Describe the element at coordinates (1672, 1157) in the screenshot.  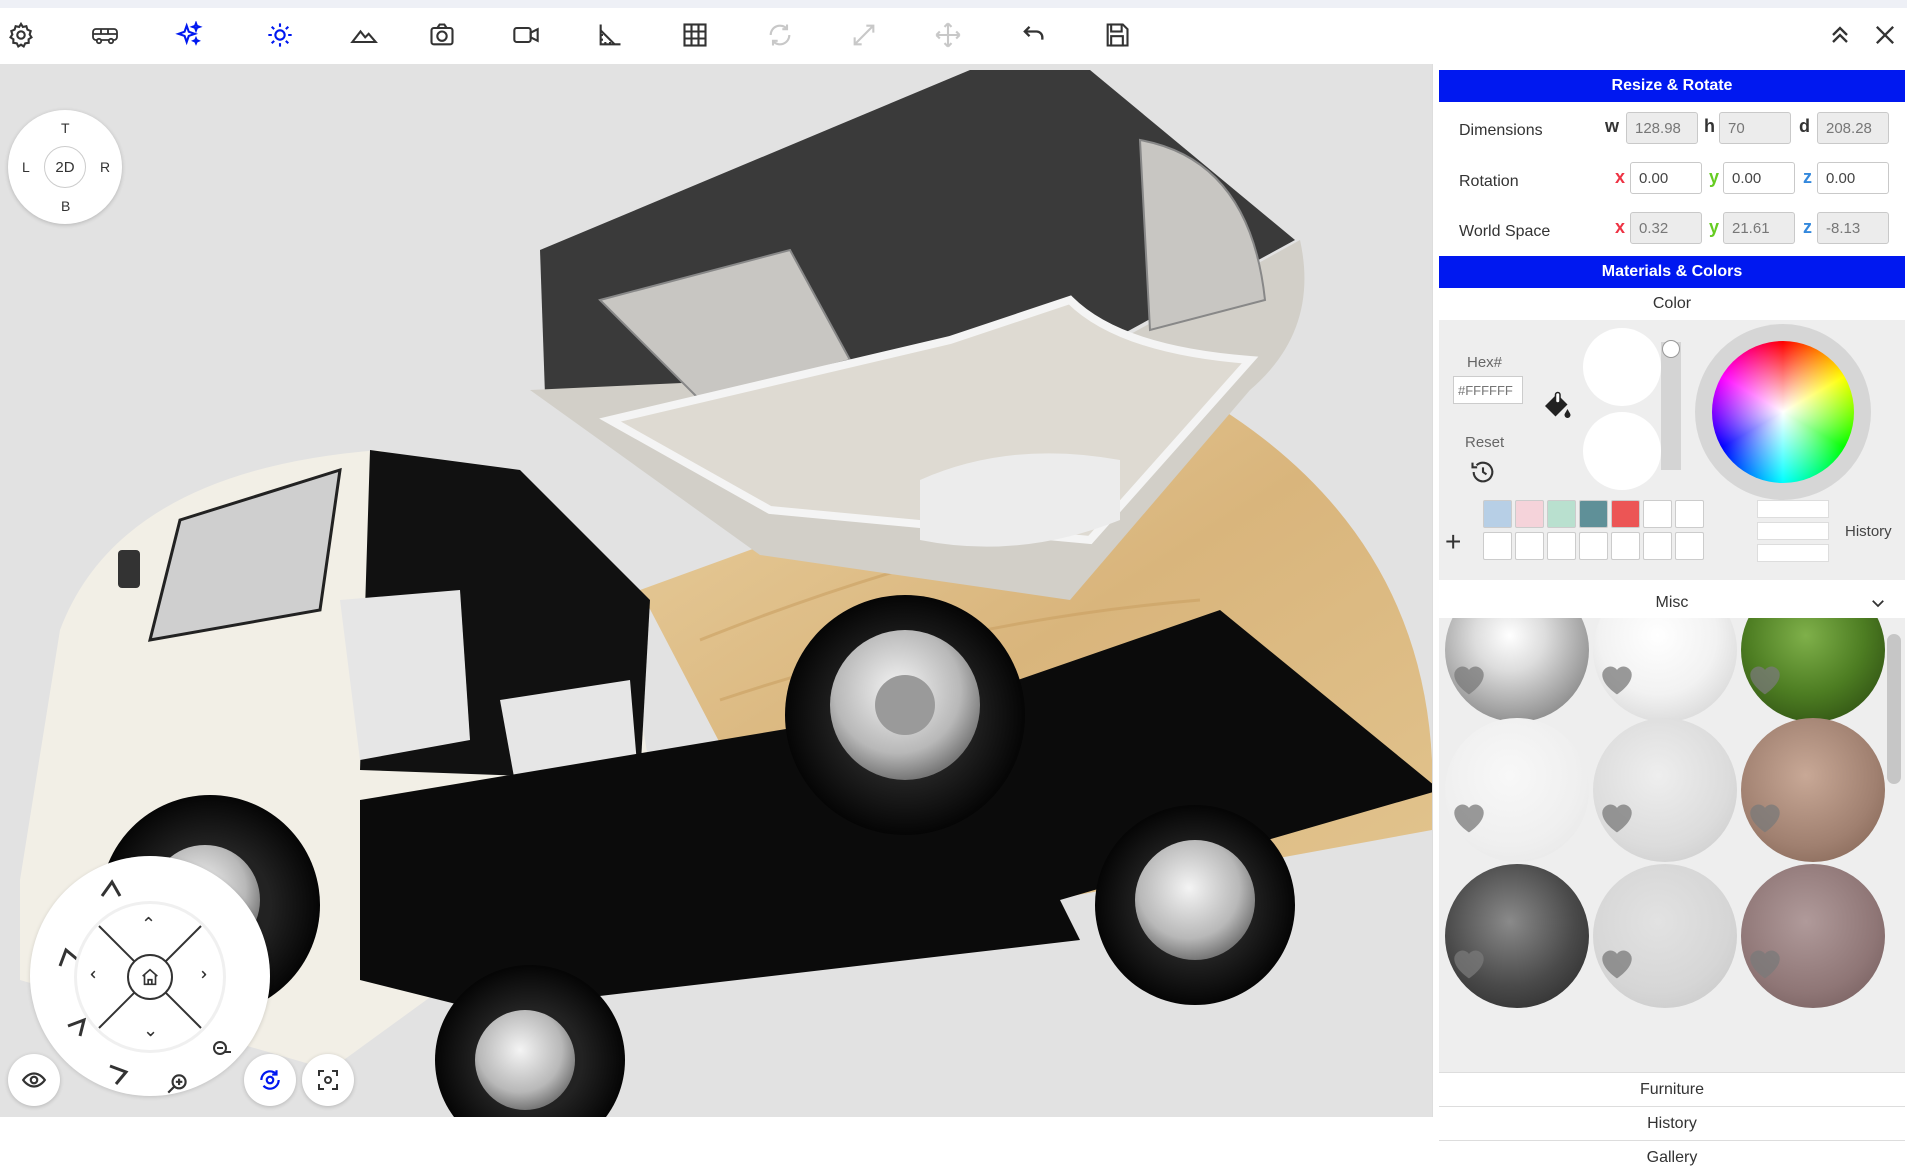
I see `gallery-accordion: Gallery` at that location.